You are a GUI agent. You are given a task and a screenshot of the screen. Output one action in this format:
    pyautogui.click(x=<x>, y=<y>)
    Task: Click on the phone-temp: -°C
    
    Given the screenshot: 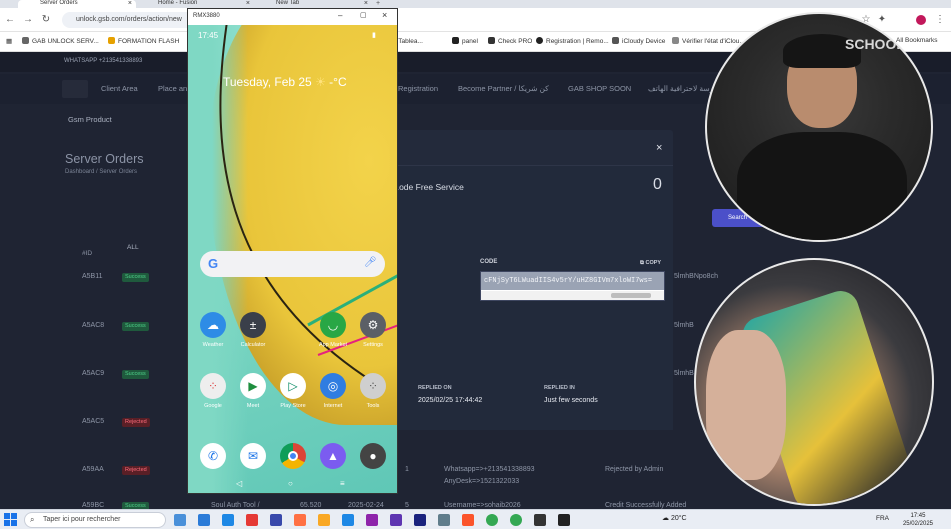 What is the action you would take?
    pyautogui.click(x=338, y=82)
    